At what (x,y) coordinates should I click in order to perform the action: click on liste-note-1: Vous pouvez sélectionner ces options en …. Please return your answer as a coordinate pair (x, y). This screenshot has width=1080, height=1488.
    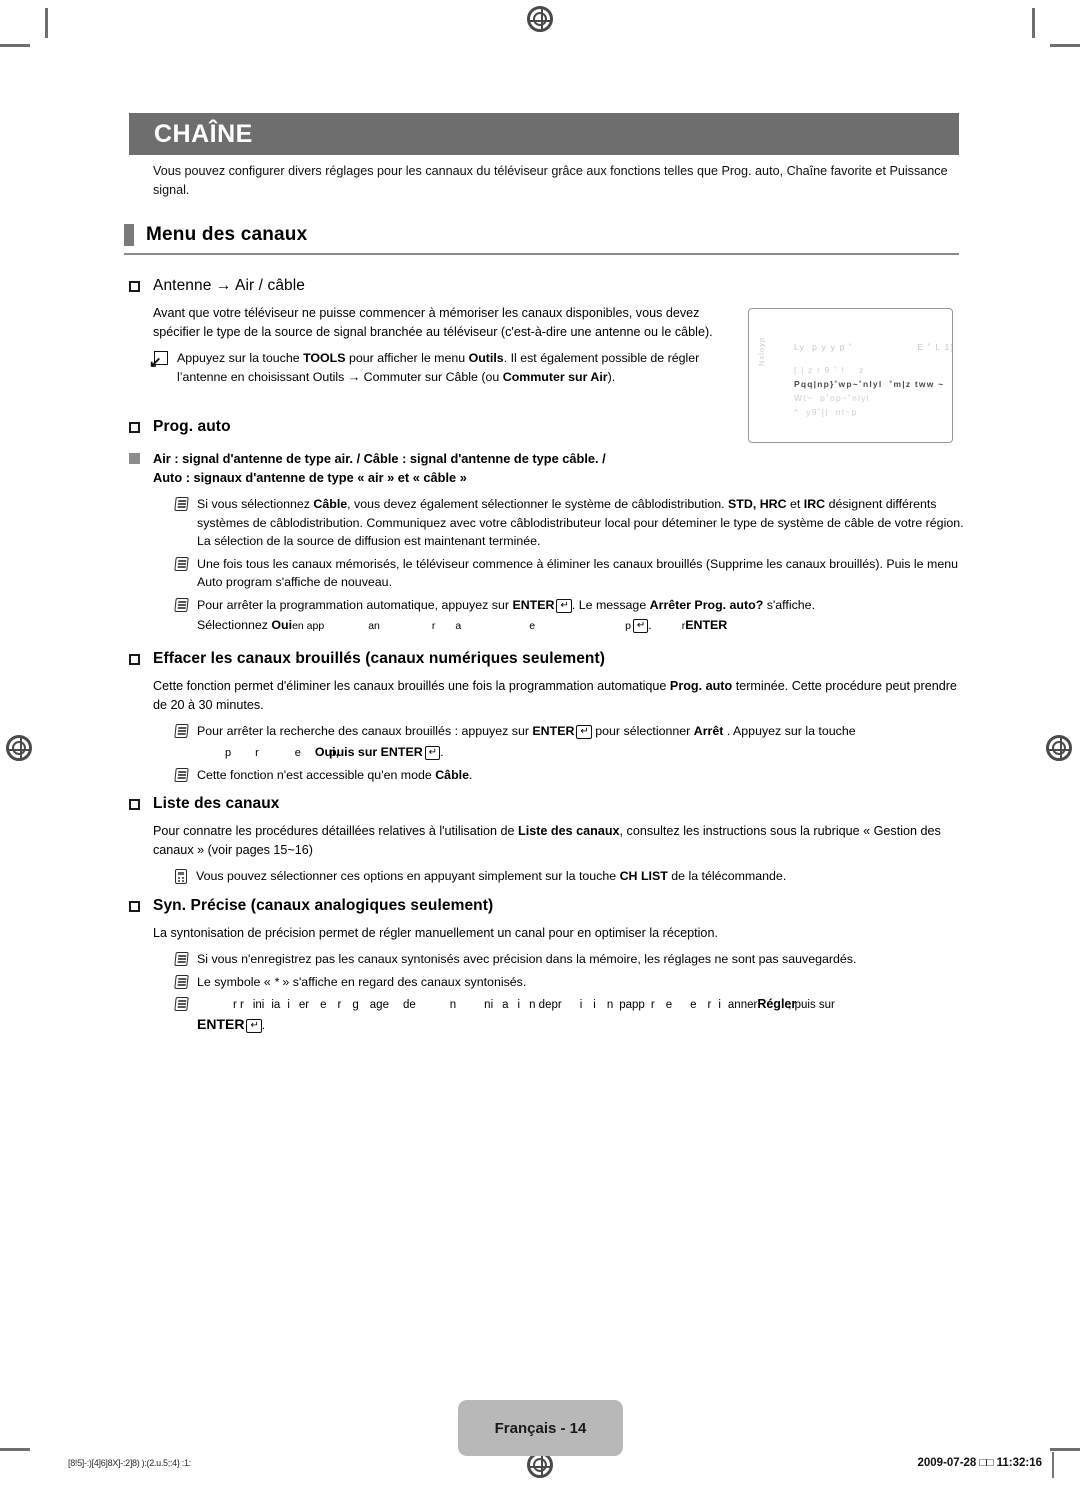
    Looking at the image, I should click on (569, 876).